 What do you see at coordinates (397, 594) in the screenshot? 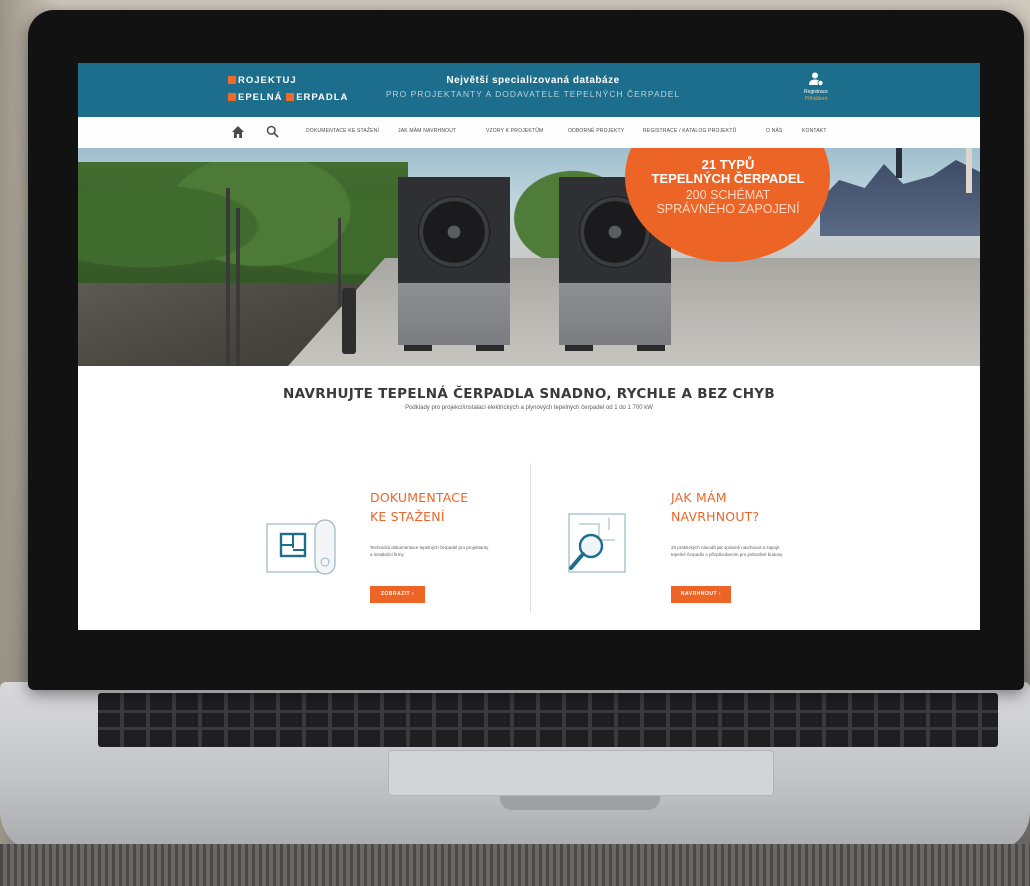
I see `show-documentation-button: ZOBRAZIT ›` at bounding box center [397, 594].